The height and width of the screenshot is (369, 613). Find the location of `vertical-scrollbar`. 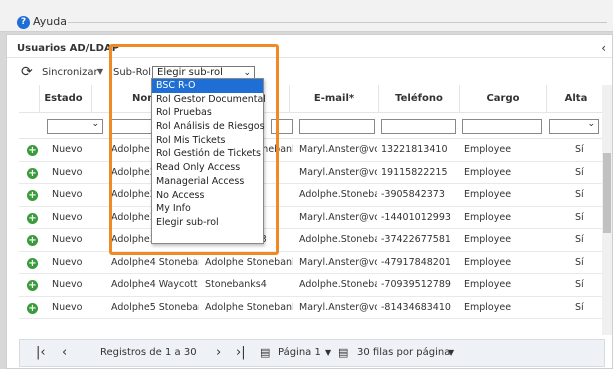

vertical-scrollbar is located at coordinates (607, 210).